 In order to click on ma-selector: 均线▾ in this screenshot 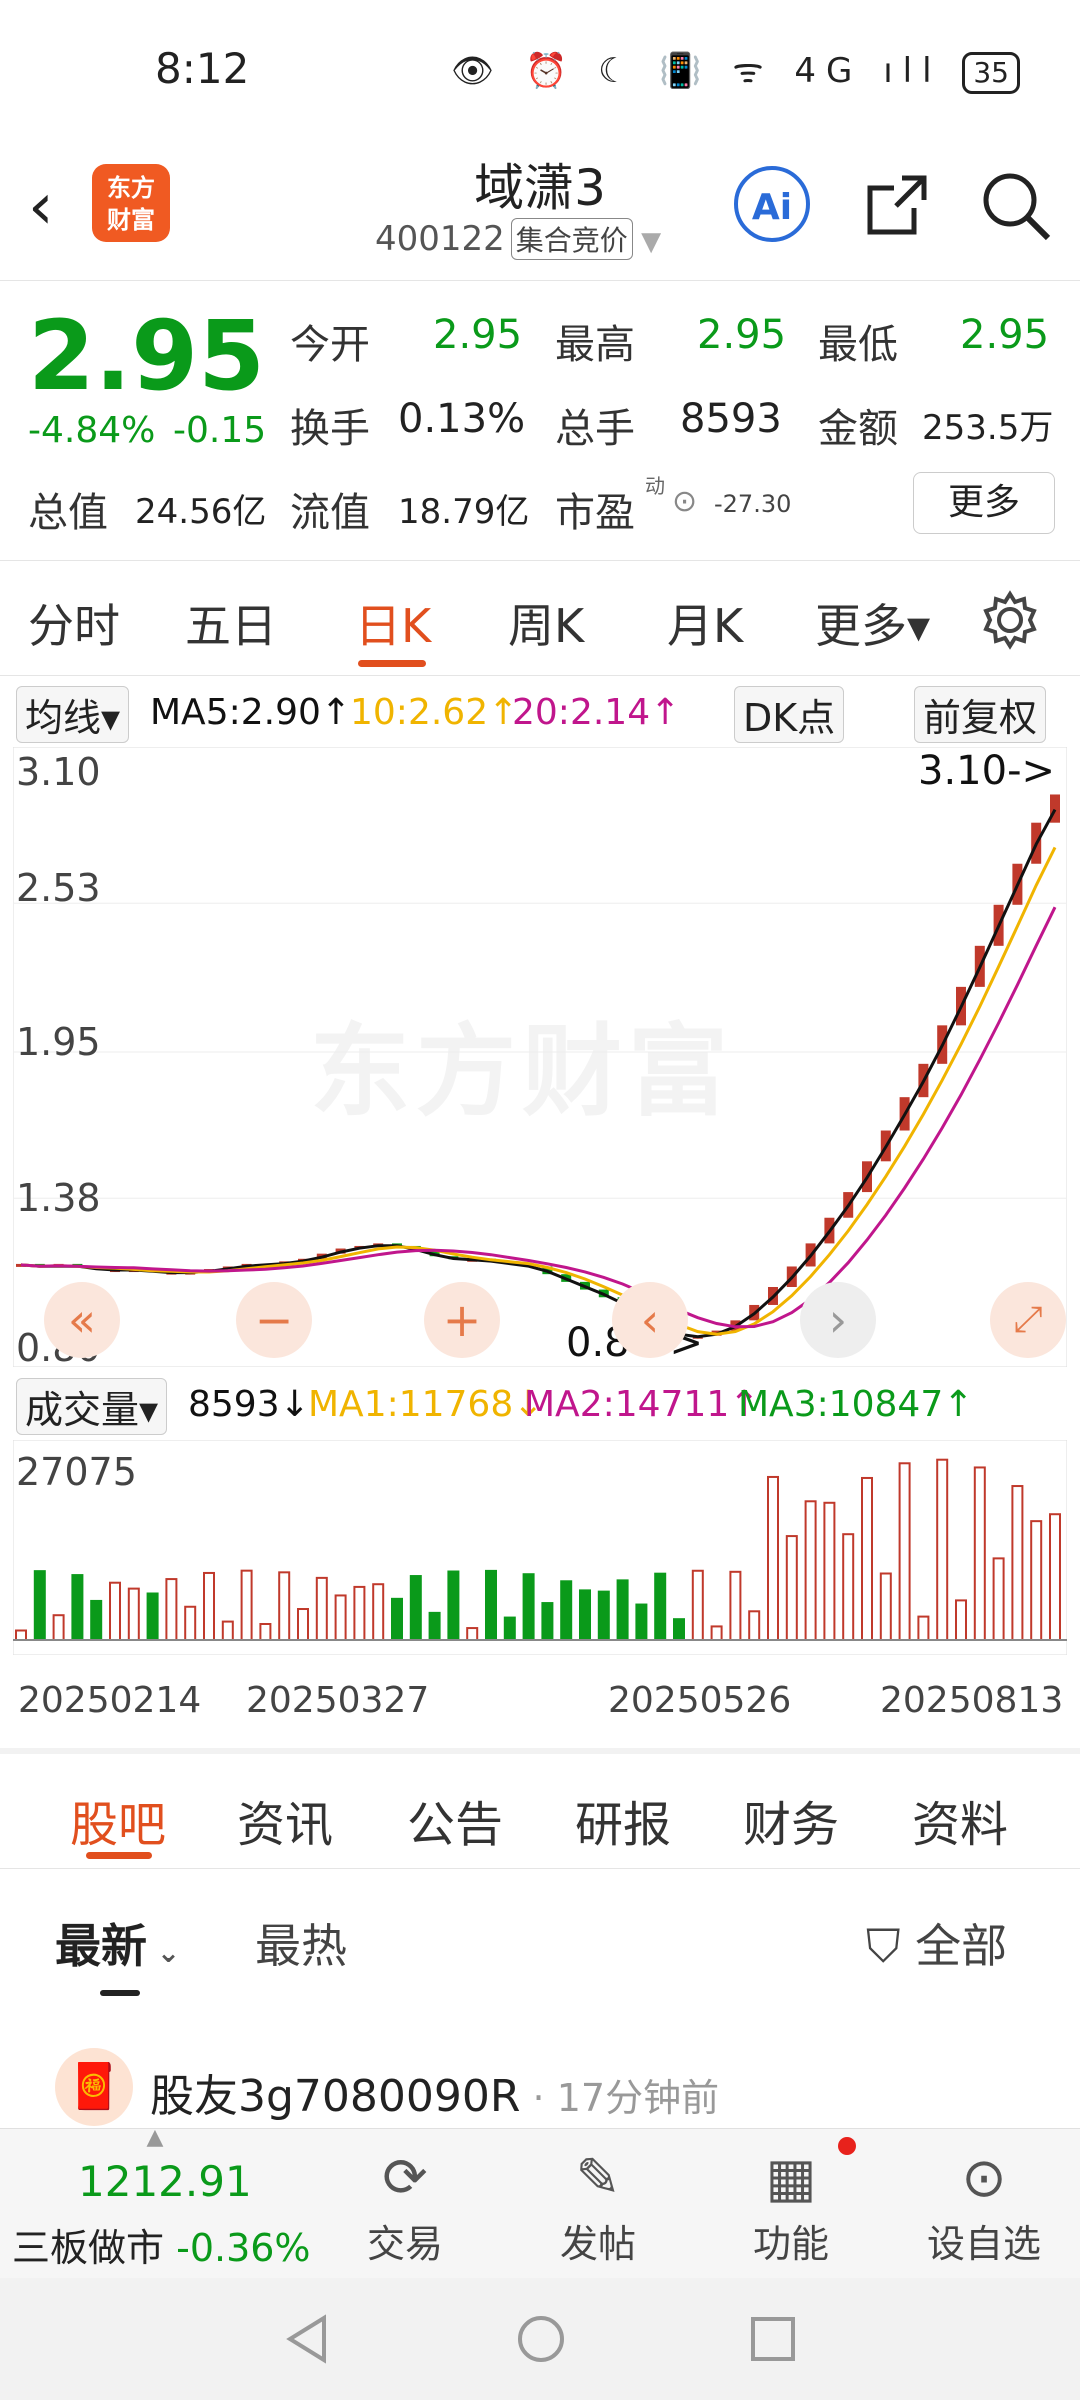, I will do `click(73, 714)`.